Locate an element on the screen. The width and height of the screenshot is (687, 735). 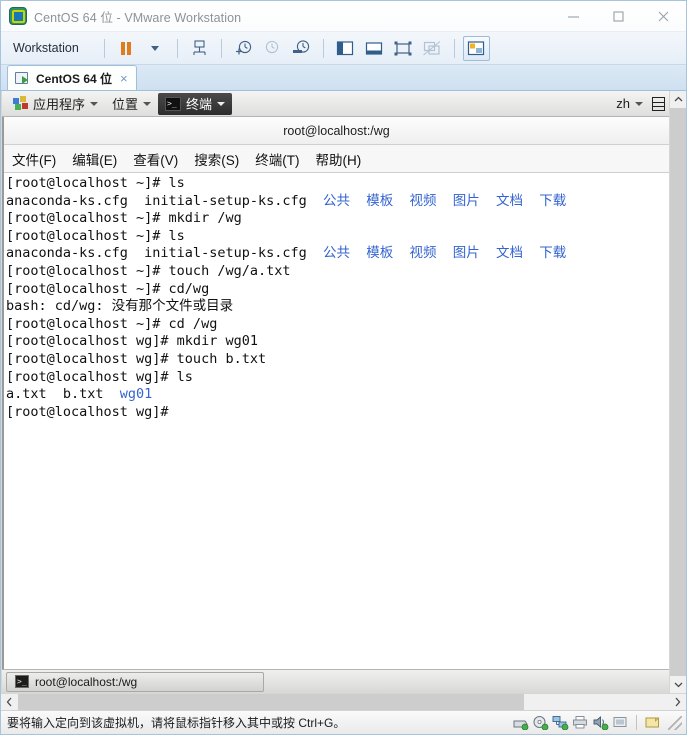
cd-dvd-icon is located at coordinates (540, 723).